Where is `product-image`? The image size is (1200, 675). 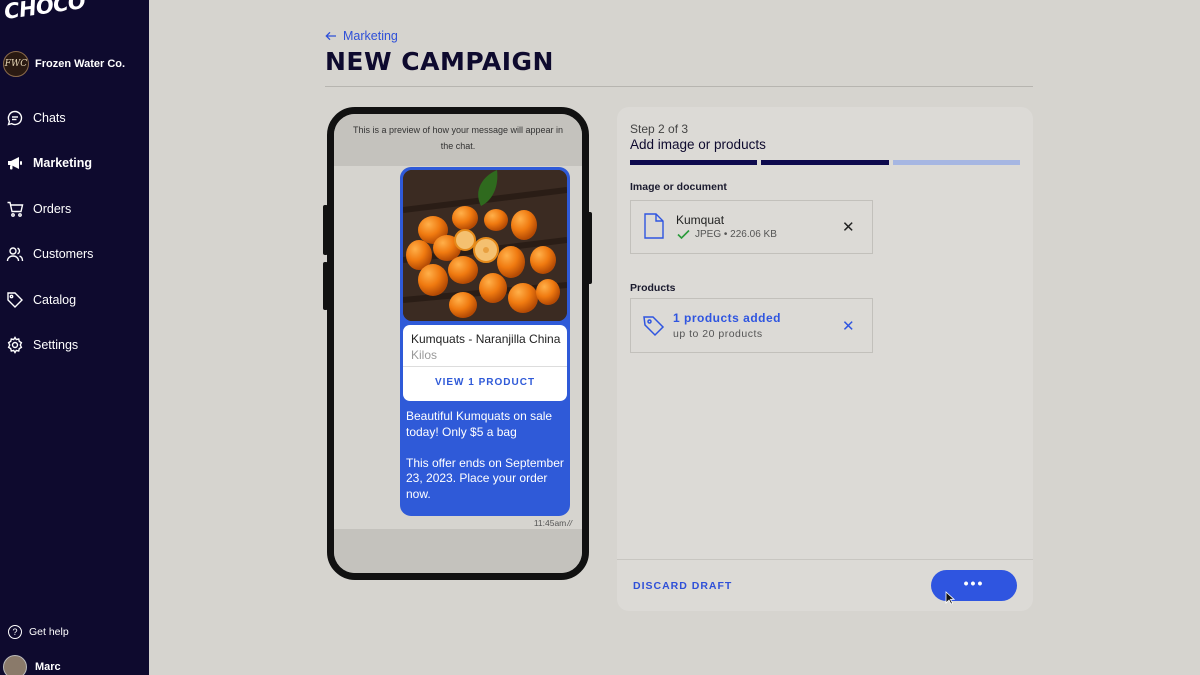
product-image is located at coordinates (485, 245).